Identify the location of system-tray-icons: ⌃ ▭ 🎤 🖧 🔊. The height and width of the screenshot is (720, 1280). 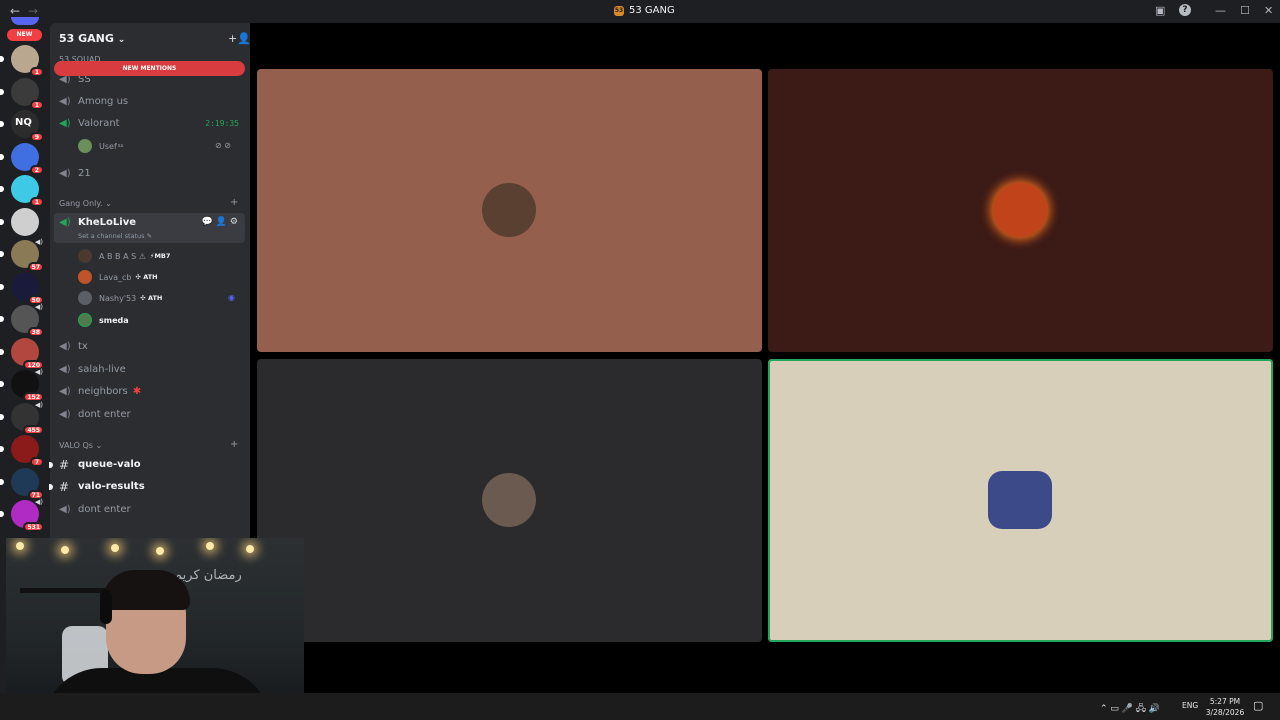
(1130, 709).